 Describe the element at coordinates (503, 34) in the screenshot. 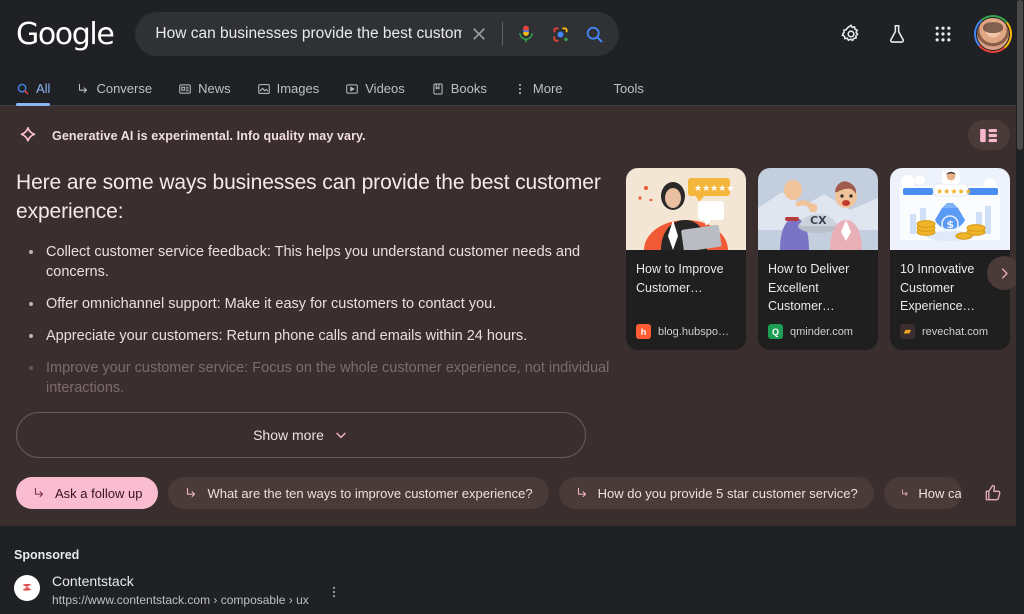

I see `search-divider` at that location.